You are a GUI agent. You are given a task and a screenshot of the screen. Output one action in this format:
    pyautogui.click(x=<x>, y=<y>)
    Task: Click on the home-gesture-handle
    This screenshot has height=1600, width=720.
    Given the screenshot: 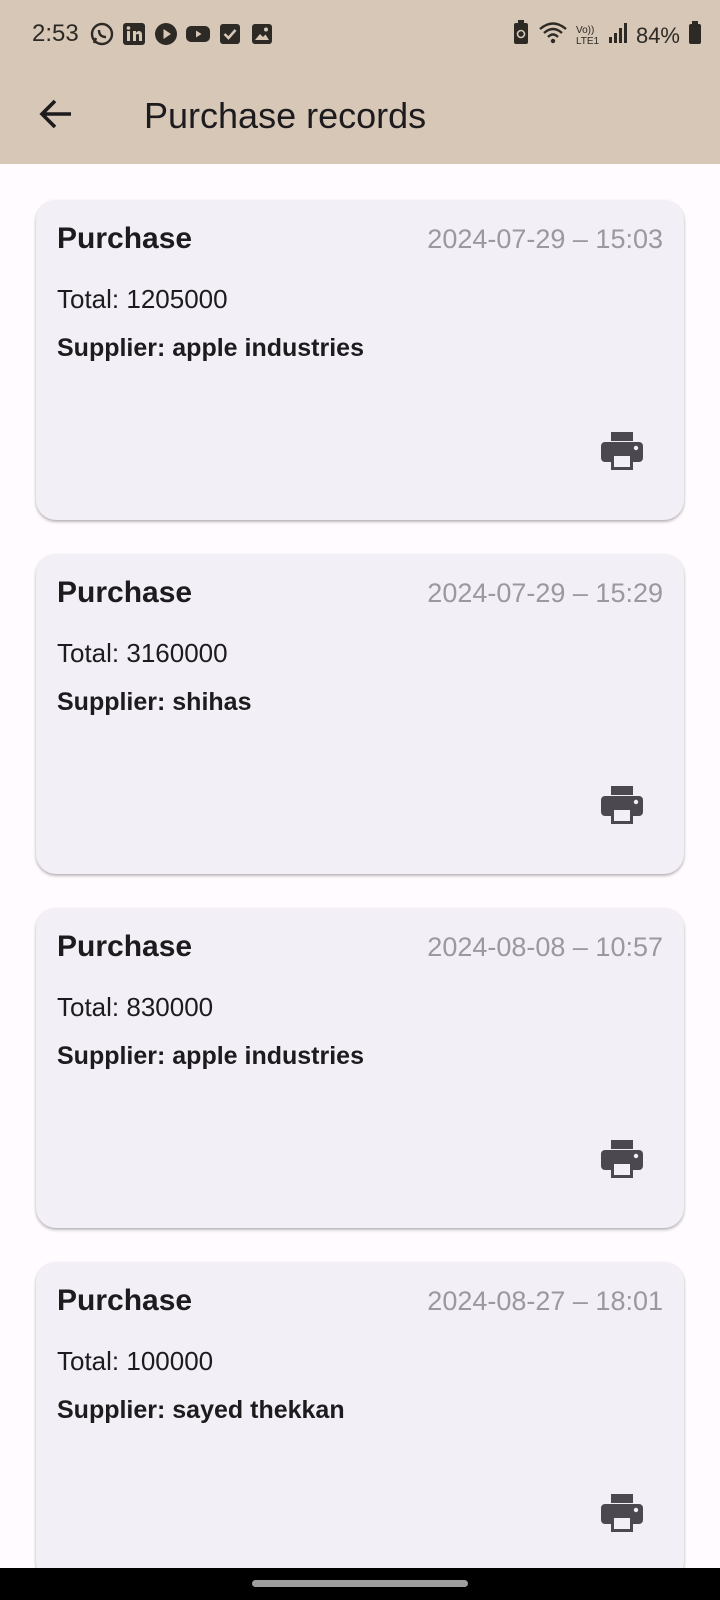 What is the action you would take?
    pyautogui.click(x=360, y=1583)
    